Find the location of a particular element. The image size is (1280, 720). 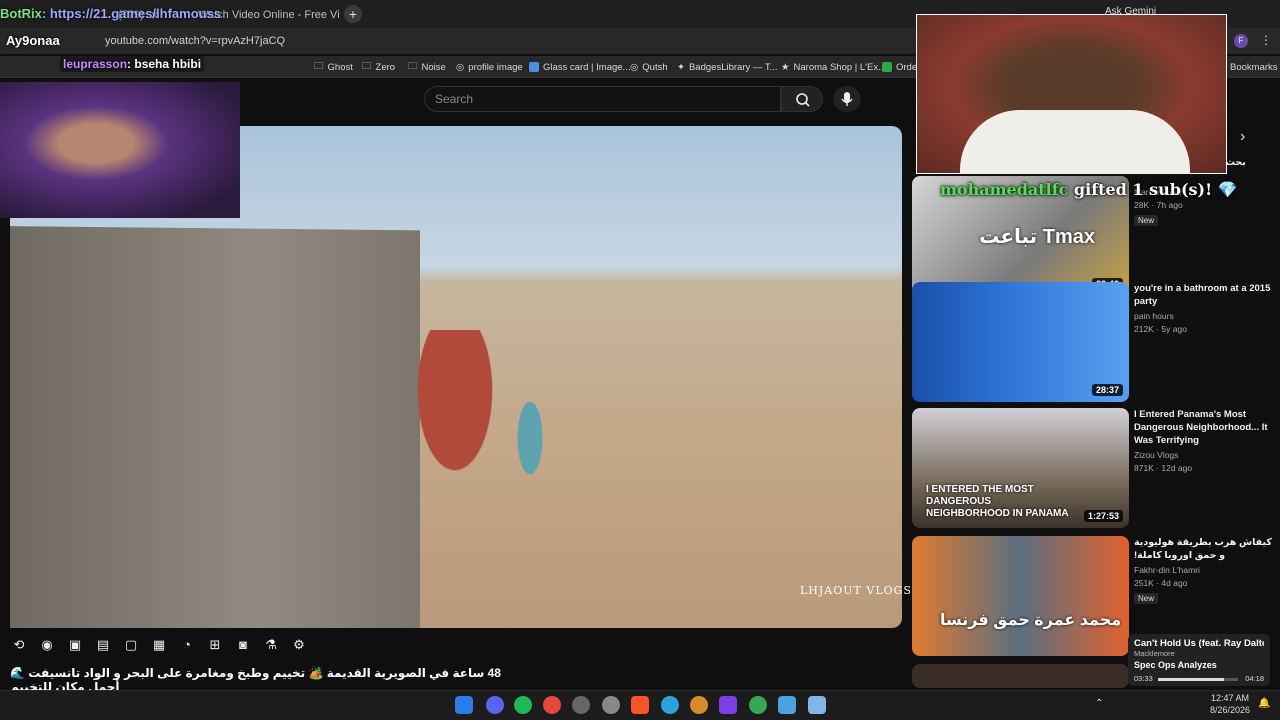

bookmark-item: ◎ profile image is located at coordinates (489, 67).